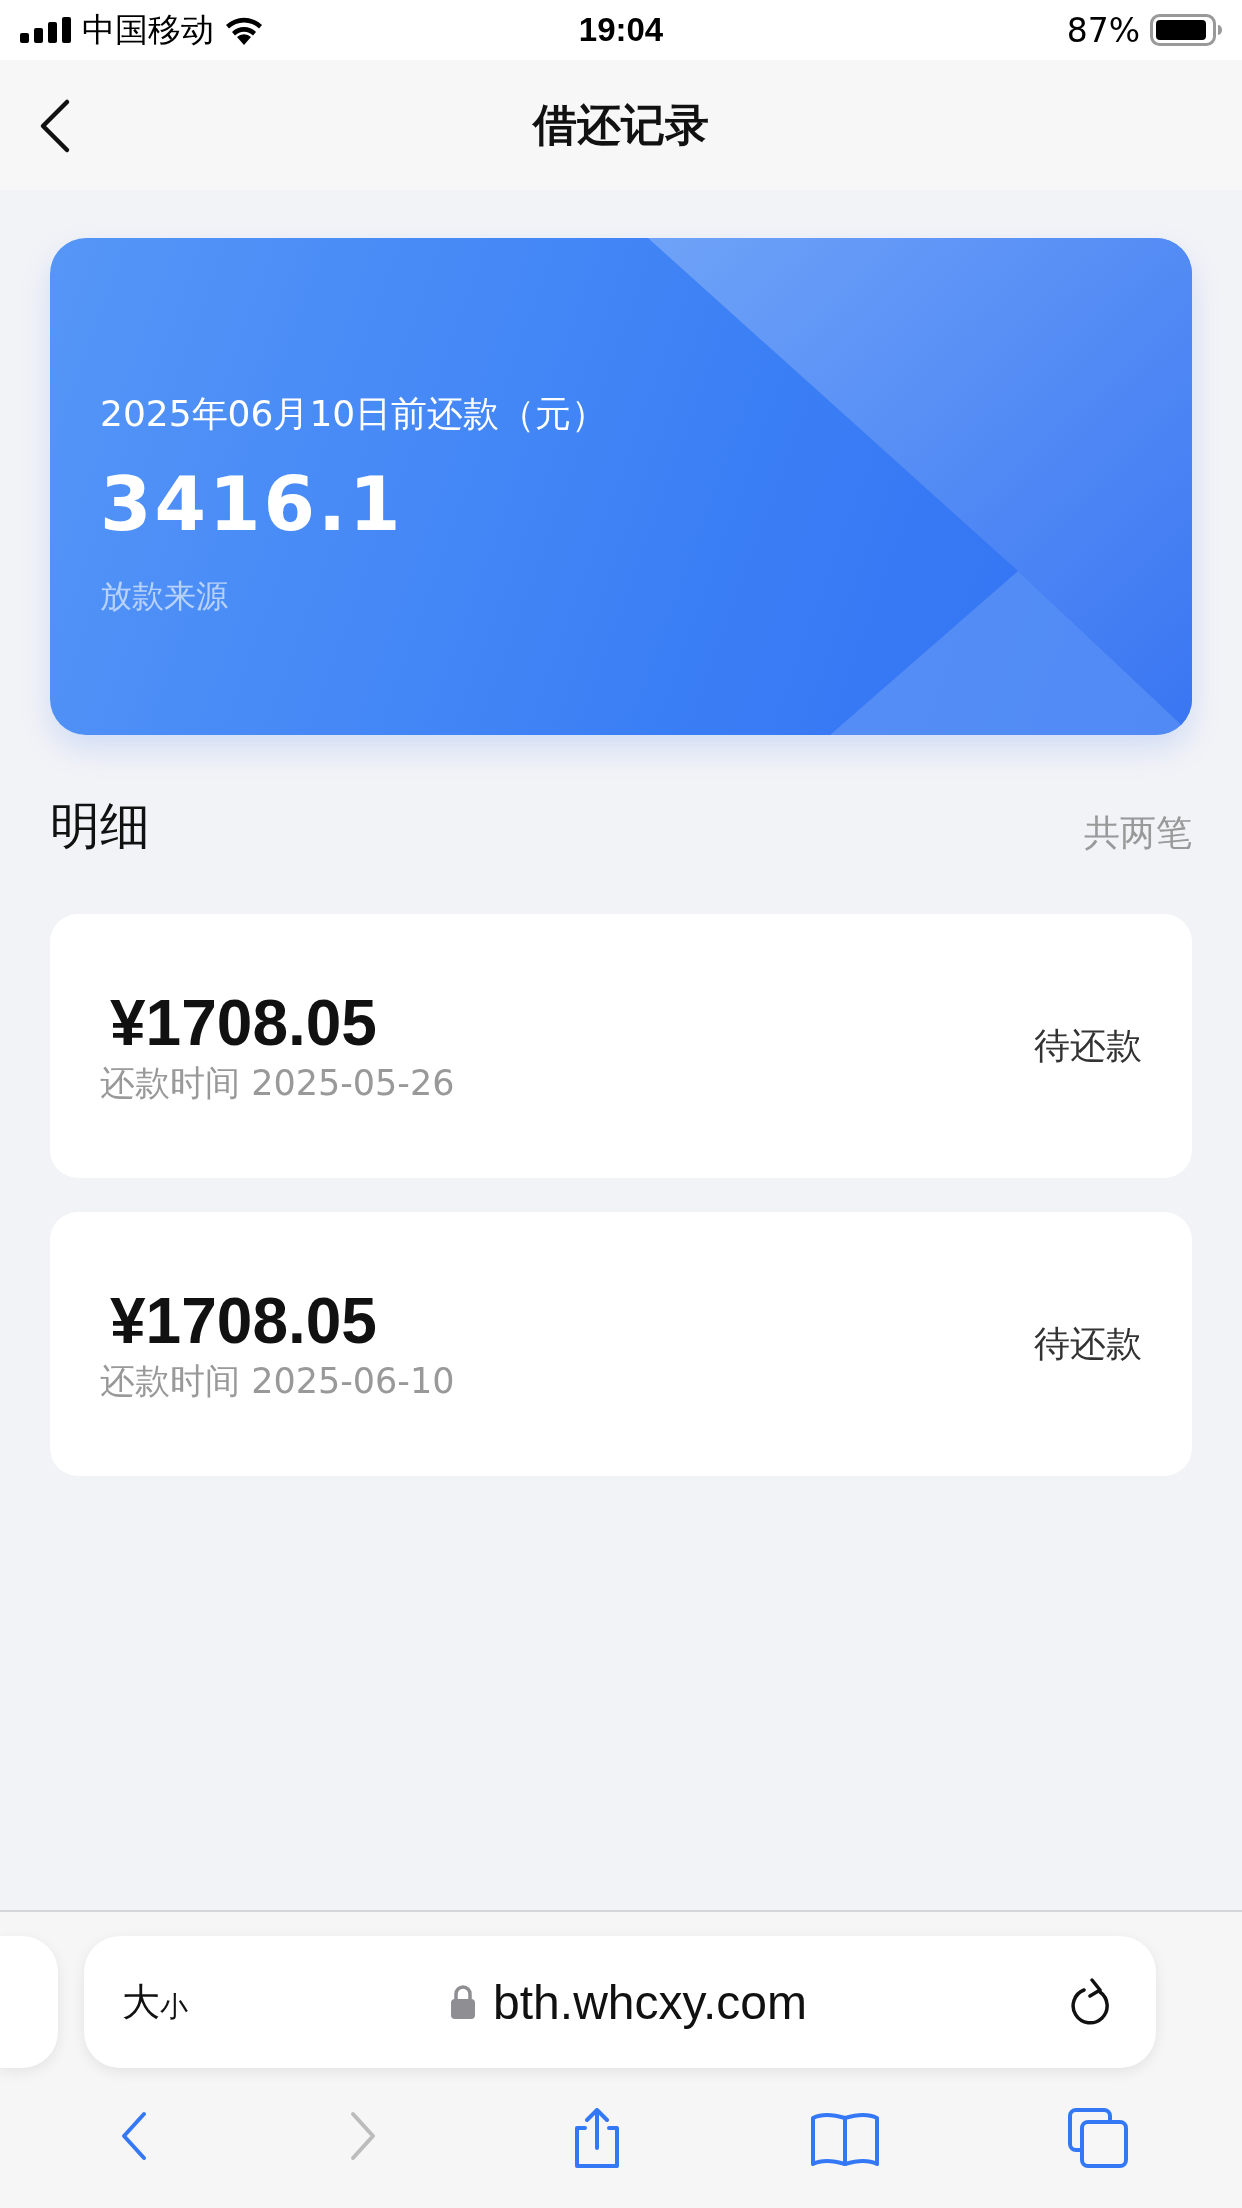 This screenshot has height=2208, width=1242. What do you see at coordinates (1138, 833) in the screenshot?
I see `record-count: 共两笔` at bounding box center [1138, 833].